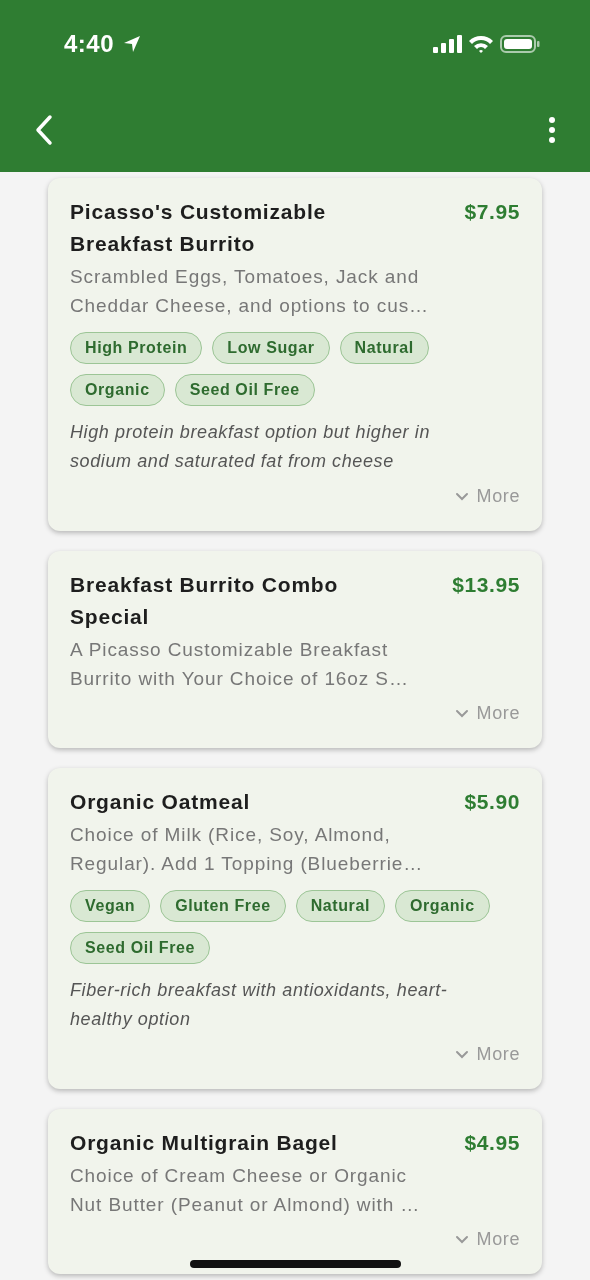  Describe the element at coordinates (271, 348) in the screenshot. I see `diet-tag: Low Sugar` at that location.